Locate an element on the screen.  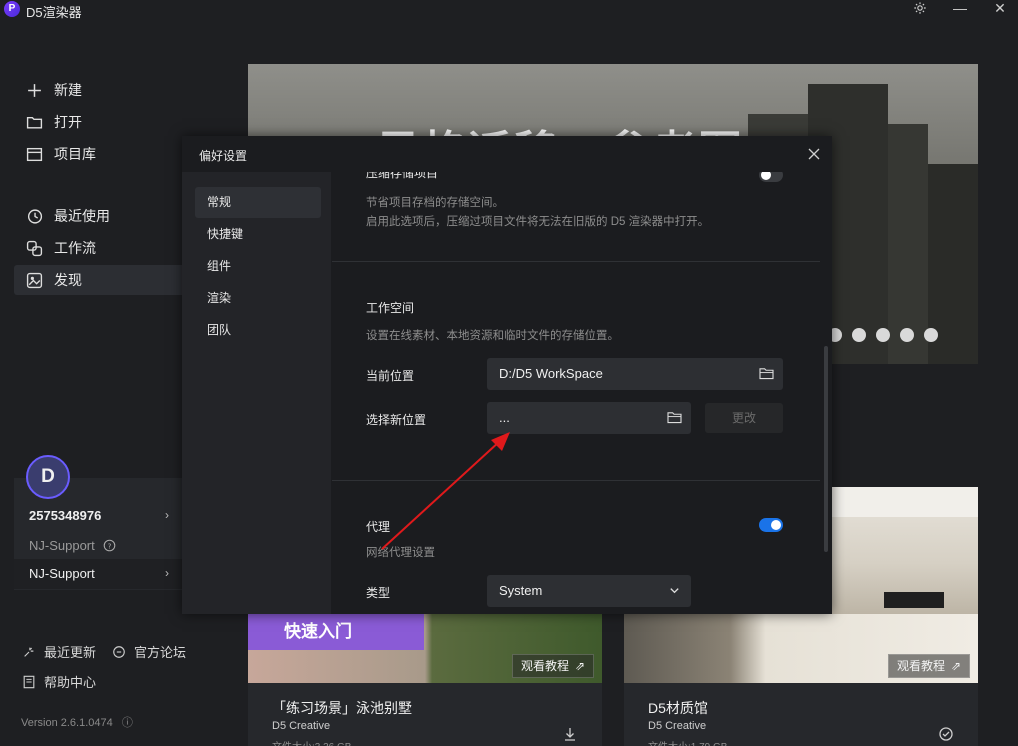
dialog-title: 偏好设置 is located at coordinates (223, 156).